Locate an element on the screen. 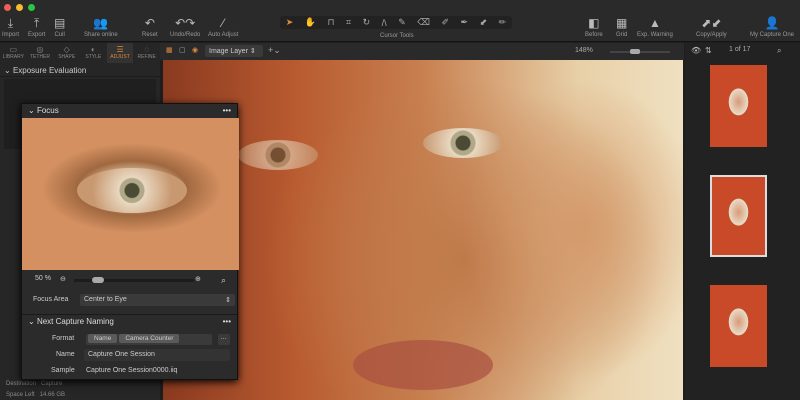  layer-select: Image Layer ⇕ is located at coordinates (234, 51).